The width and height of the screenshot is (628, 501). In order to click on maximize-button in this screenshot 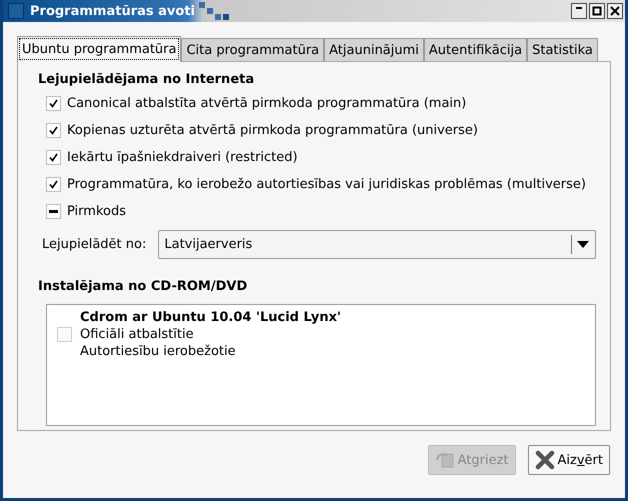, I will do `click(597, 11)`.